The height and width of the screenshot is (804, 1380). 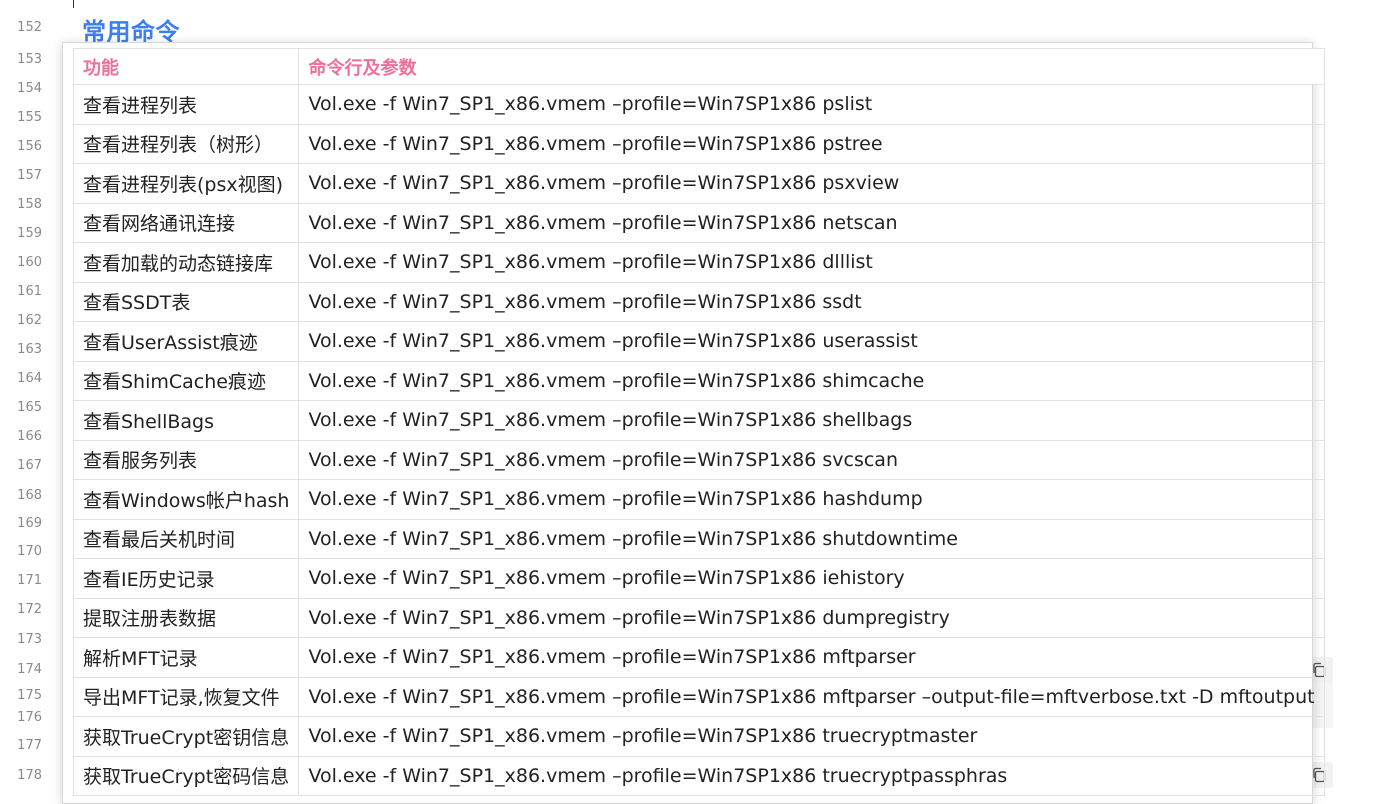 I want to click on line-number: 167, so click(x=29, y=465).